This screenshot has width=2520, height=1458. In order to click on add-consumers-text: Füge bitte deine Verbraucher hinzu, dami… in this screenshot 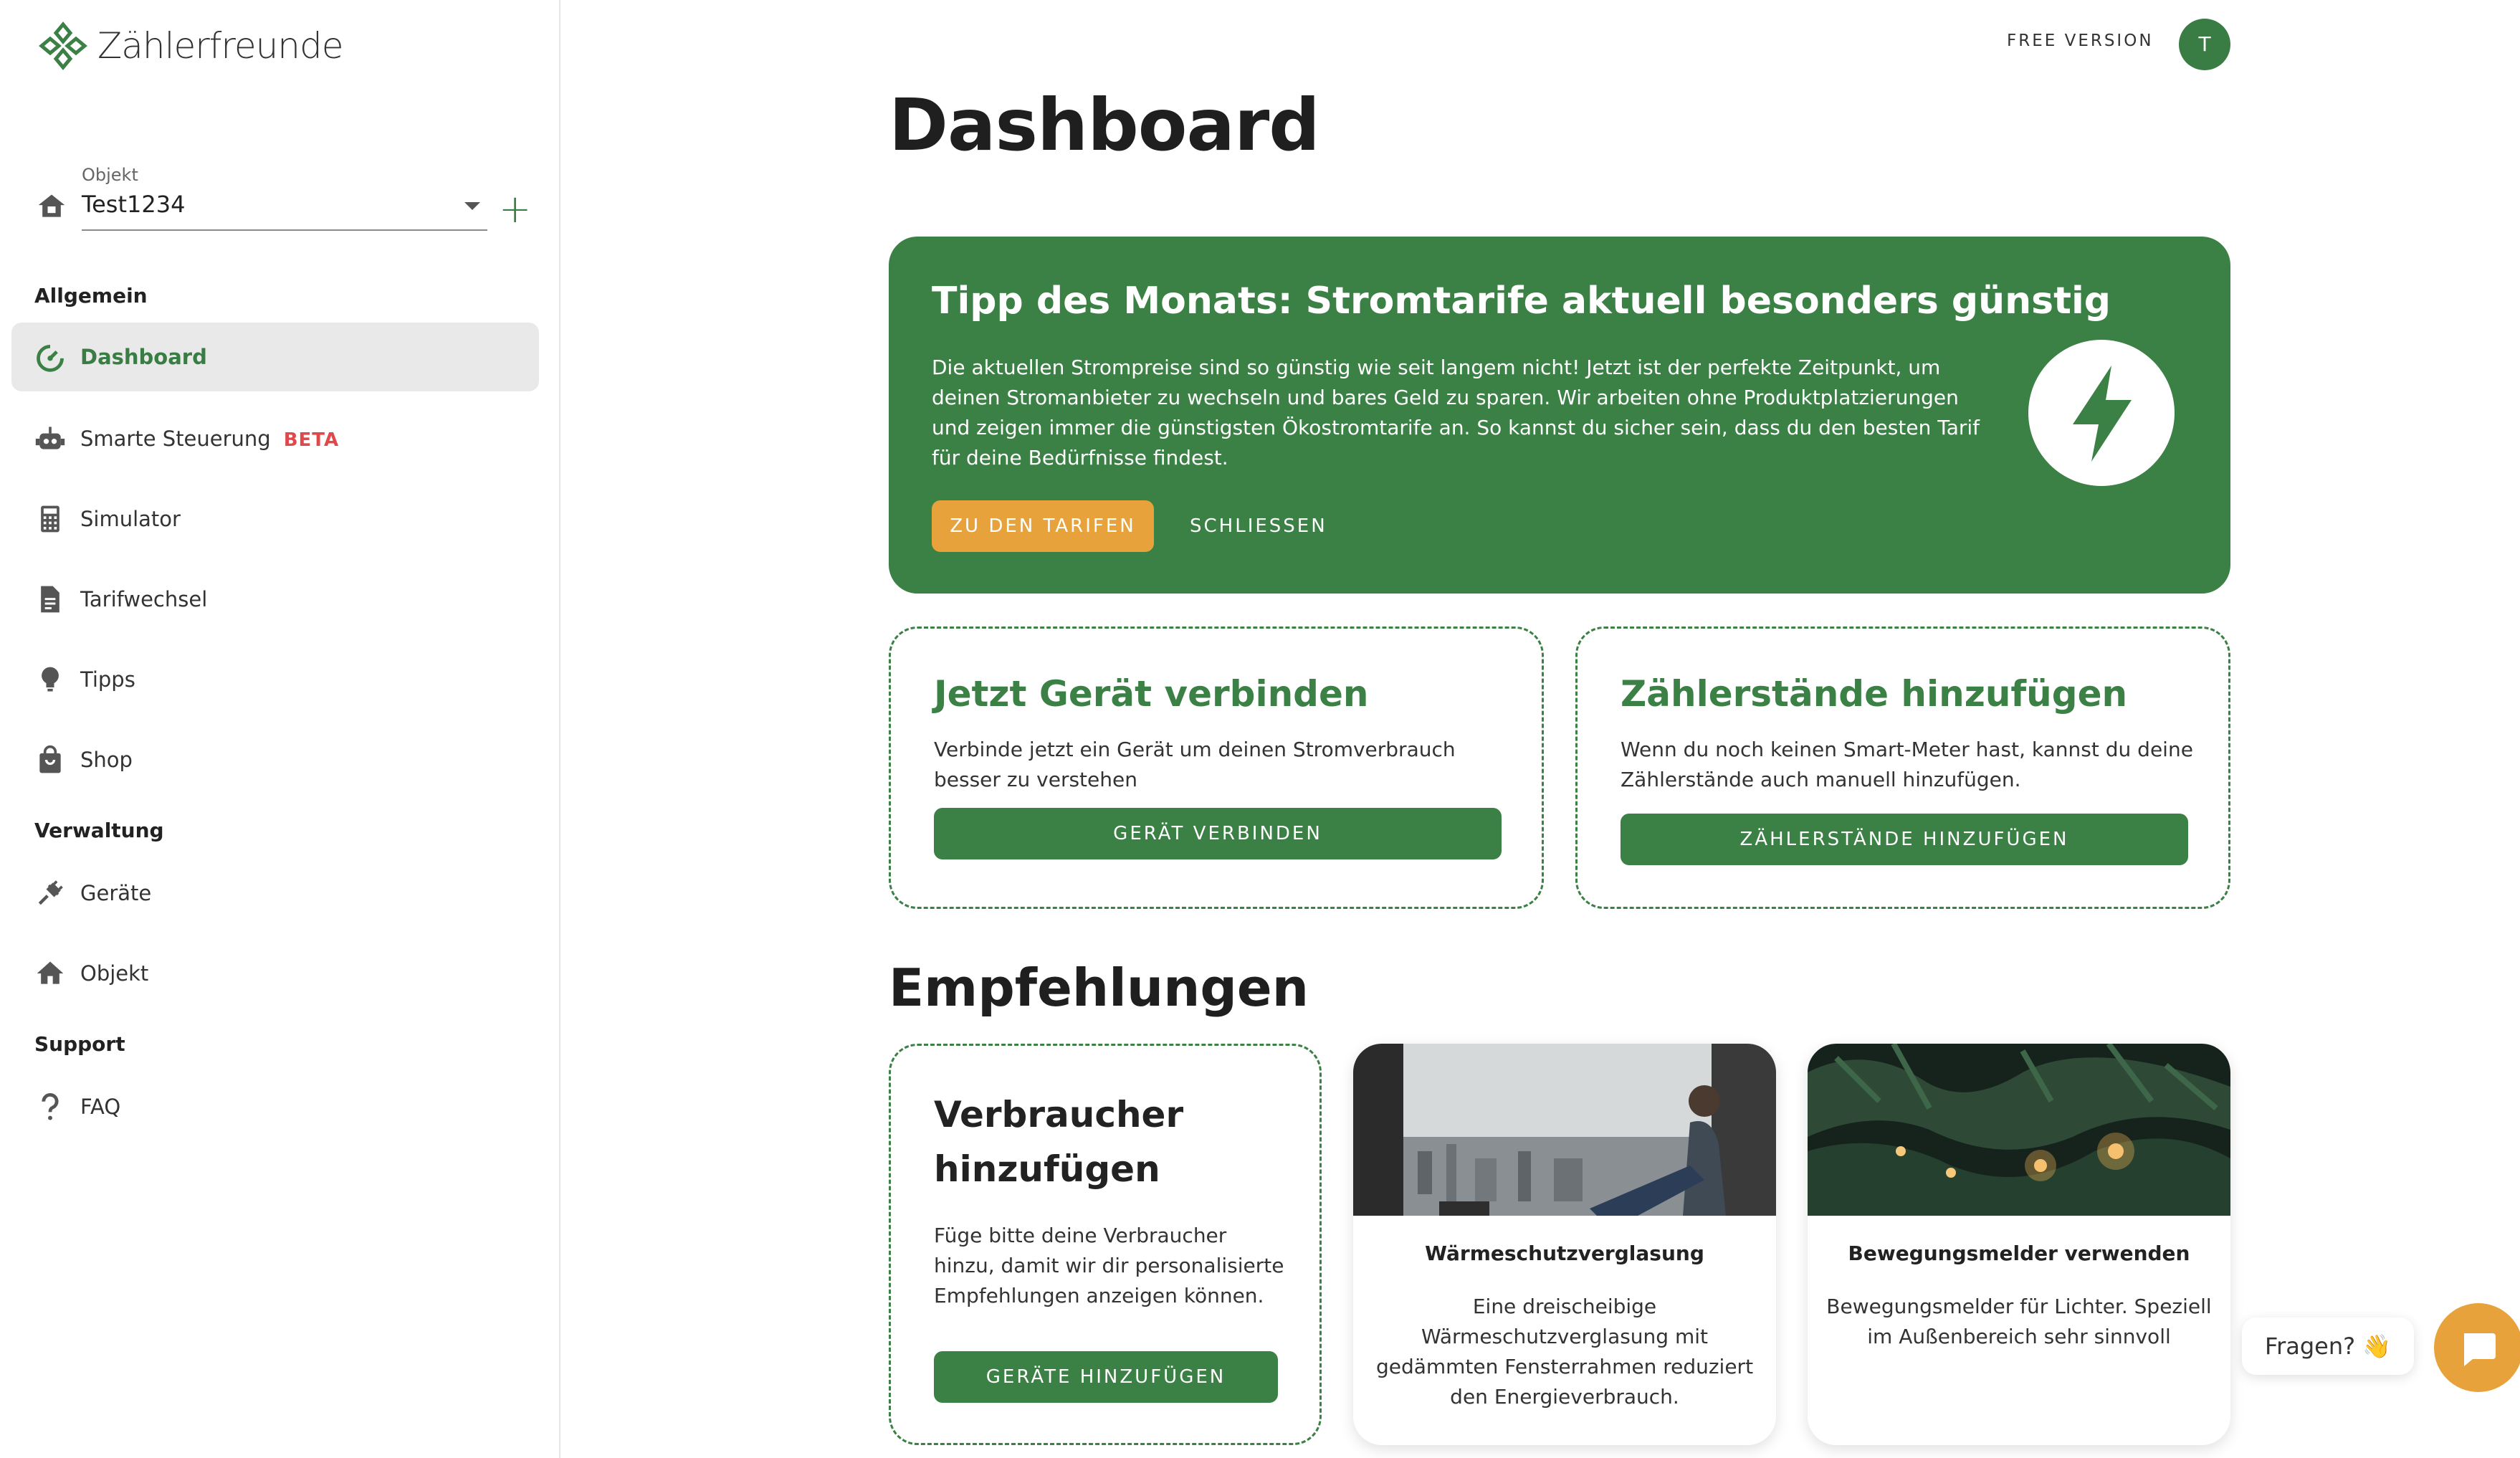, I will do `click(1109, 1265)`.